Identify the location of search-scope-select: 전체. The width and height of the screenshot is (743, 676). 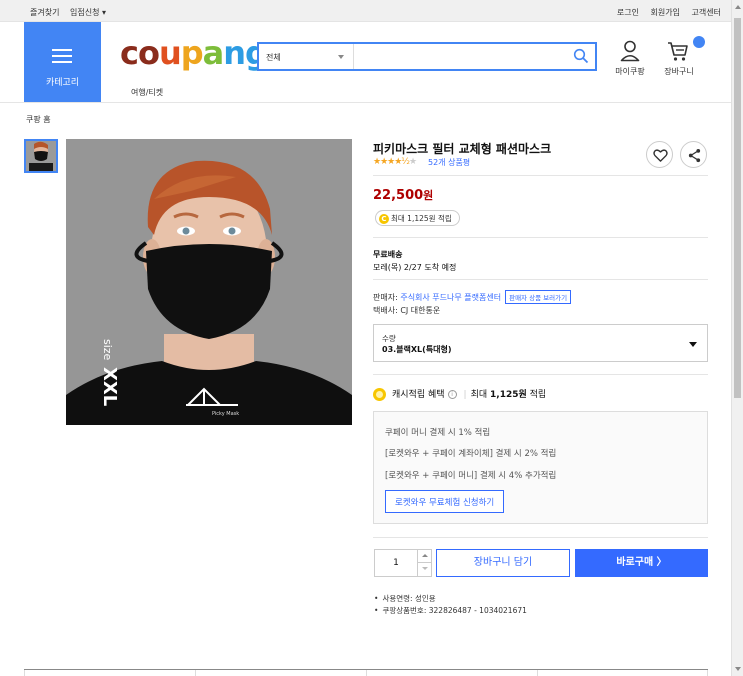
(306, 56).